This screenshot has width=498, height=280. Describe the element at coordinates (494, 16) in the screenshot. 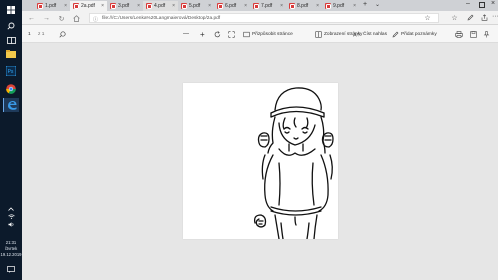

I see `more-menu-icon: ···` at that location.